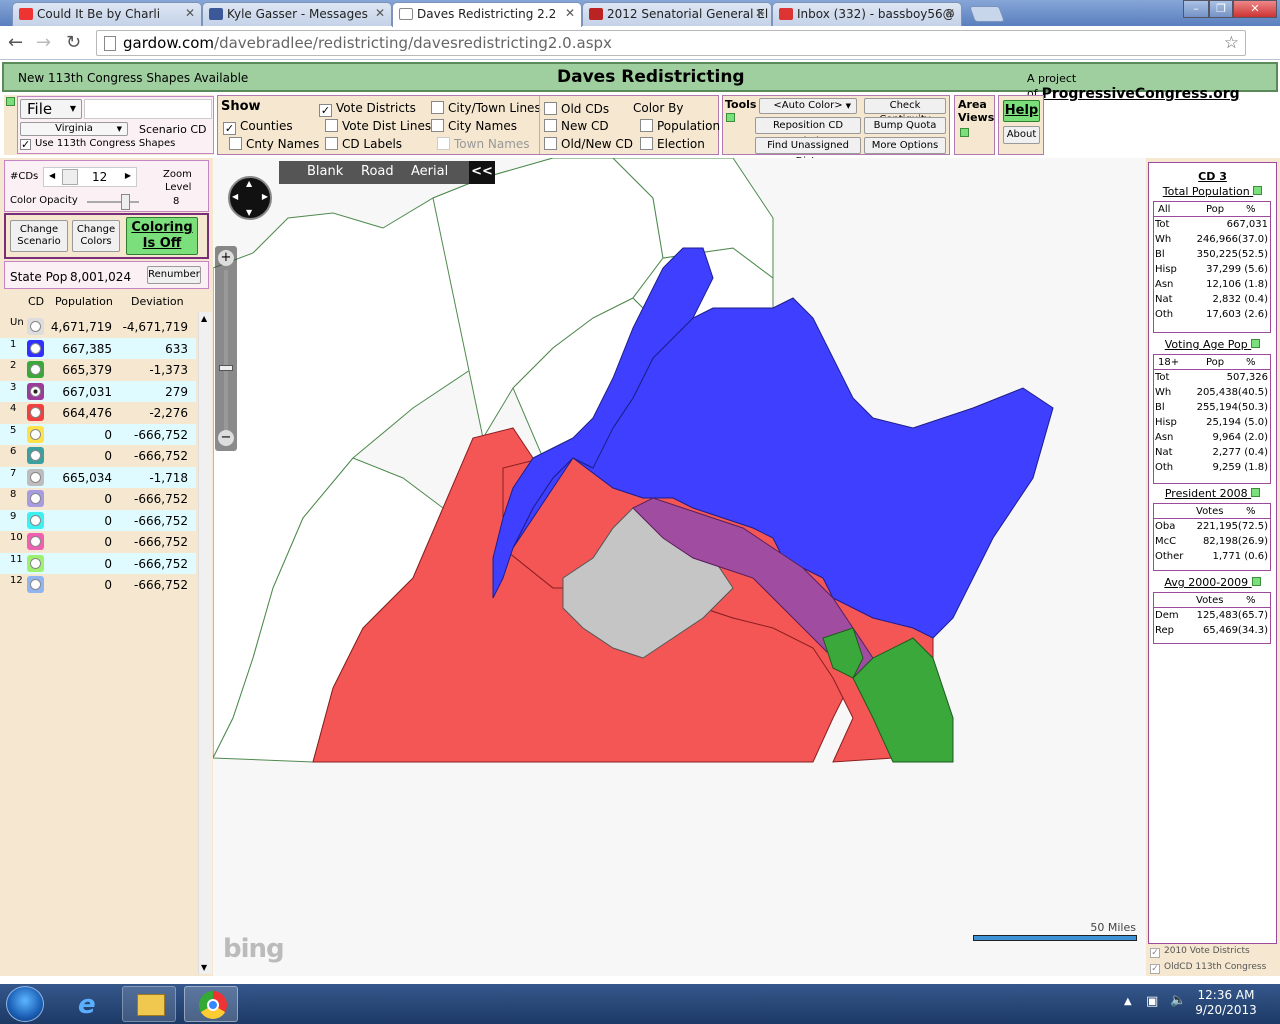 This screenshot has height=1024, width=1280. What do you see at coordinates (125, 202) in the screenshot?
I see `slider-thumb` at bounding box center [125, 202].